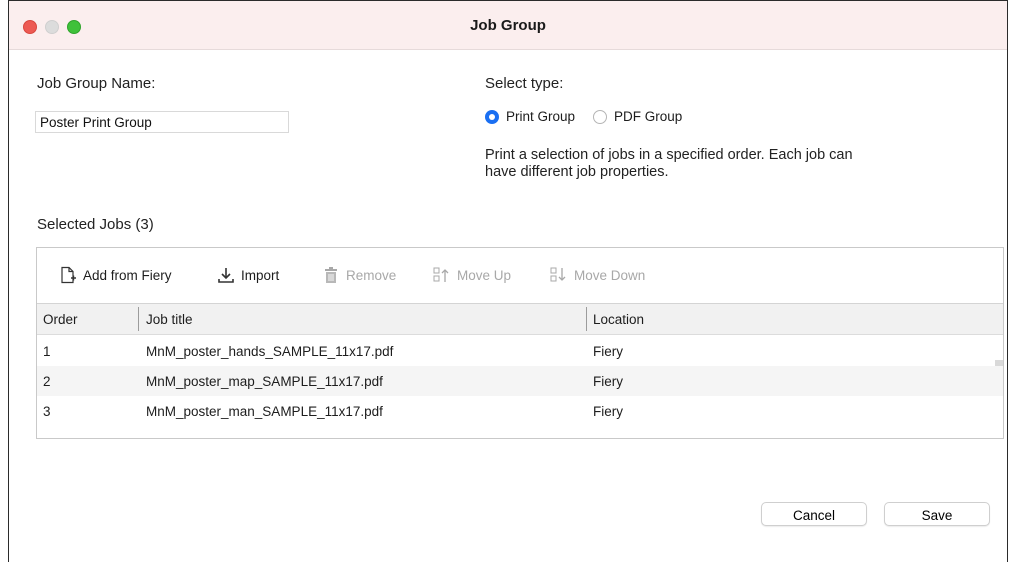 This screenshot has width=1021, height=562. I want to click on move-up-label: Move Up, so click(484, 275).